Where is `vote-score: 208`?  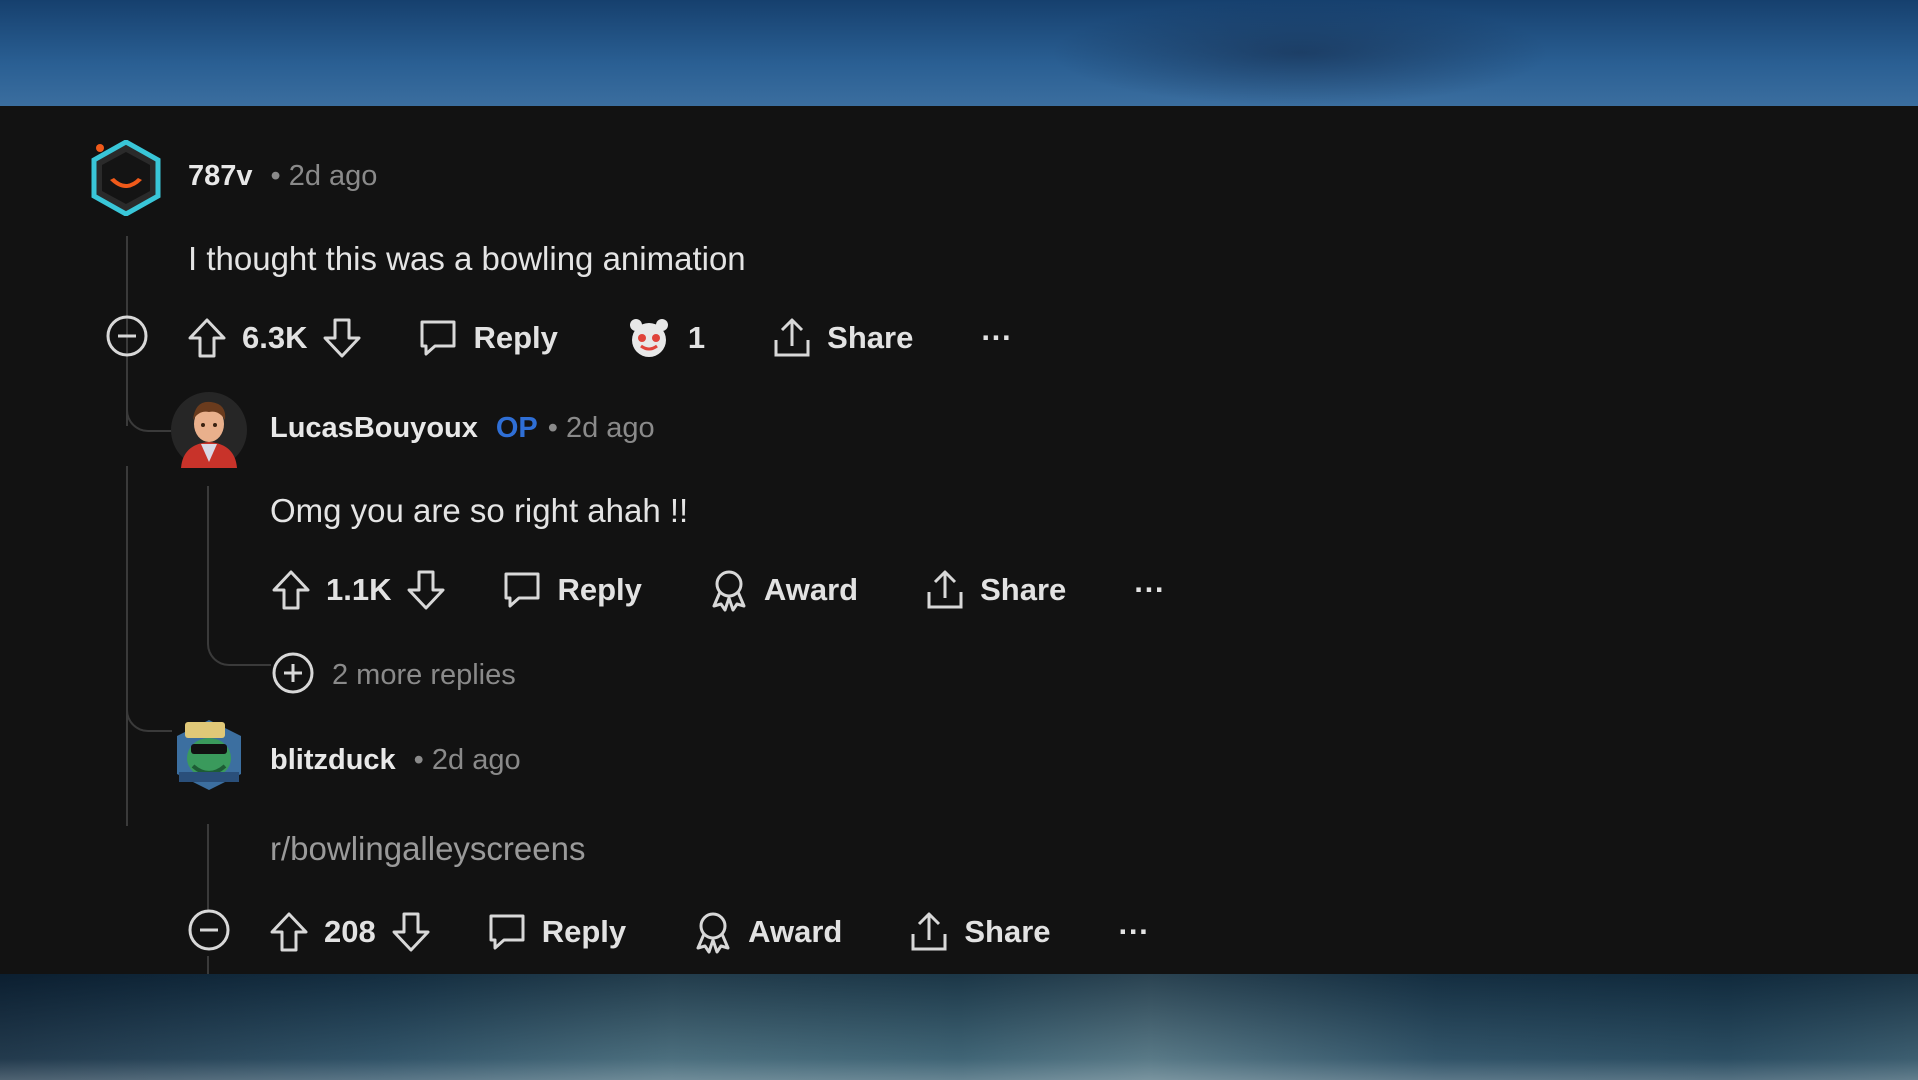 vote-score: 208 is located at coordinates (350, 931).